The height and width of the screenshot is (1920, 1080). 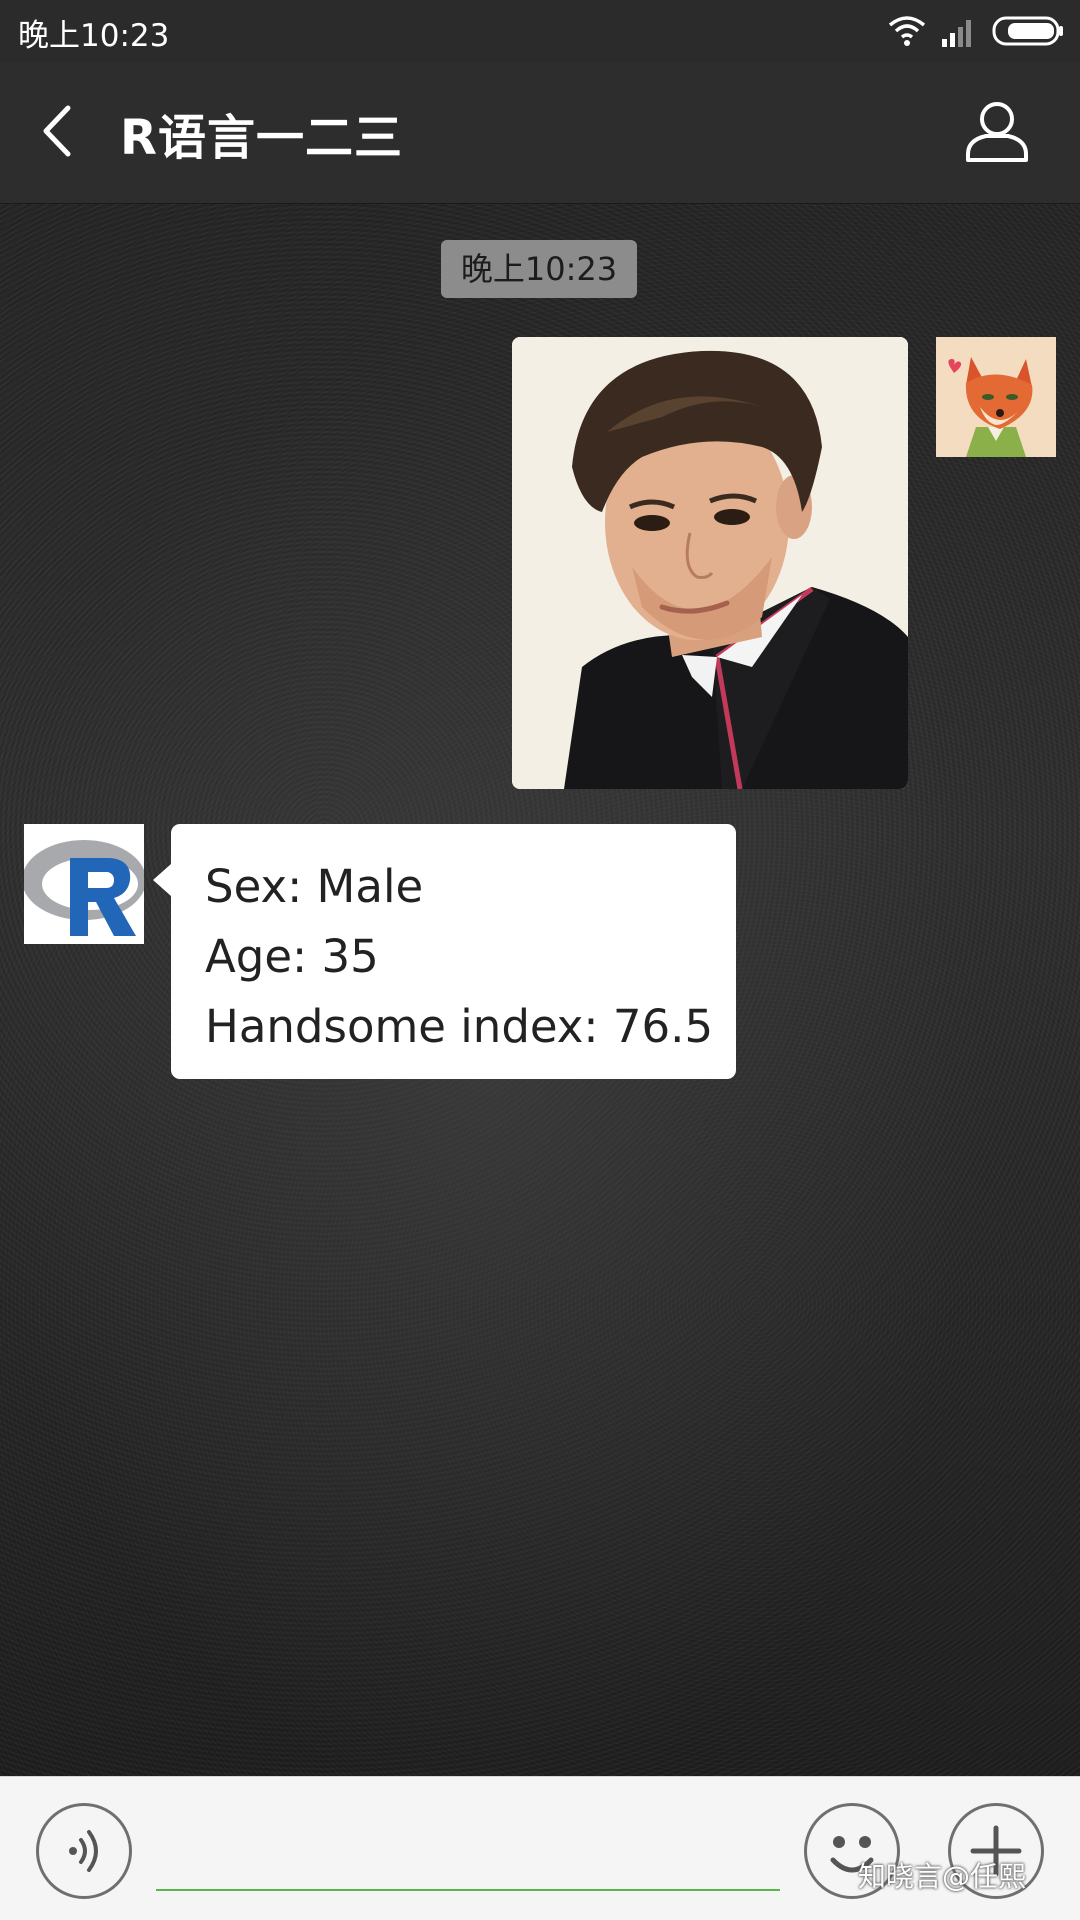 I want to click on status-bar: 晚上10:23, so click(x=540, y=31).